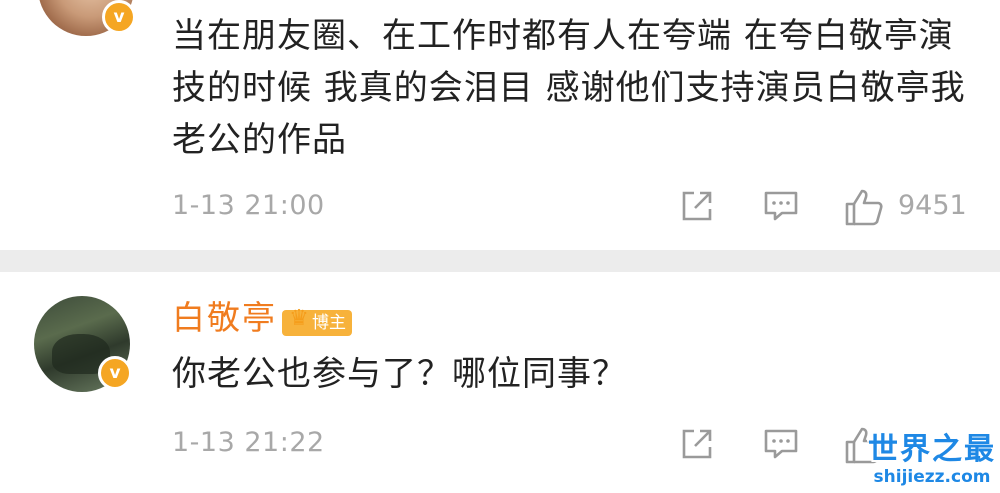 The height and width of the screenshot is (493, 1000). What do you see at coordinates (932, 477) in the screenshot?
I see `watermark-url: shijiezz.com` at bounding box center [932, 477].